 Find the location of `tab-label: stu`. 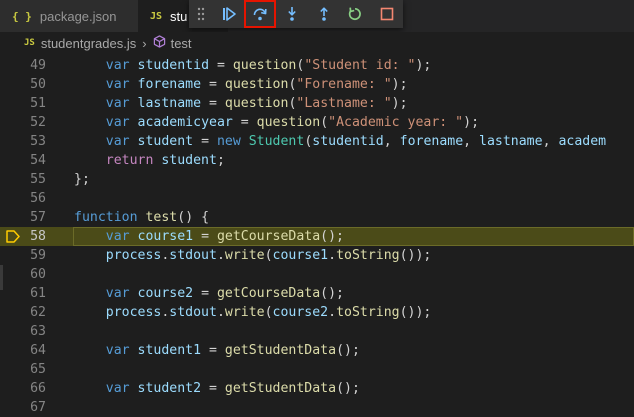

tab-label: stu is located at coordinates (179, 16).